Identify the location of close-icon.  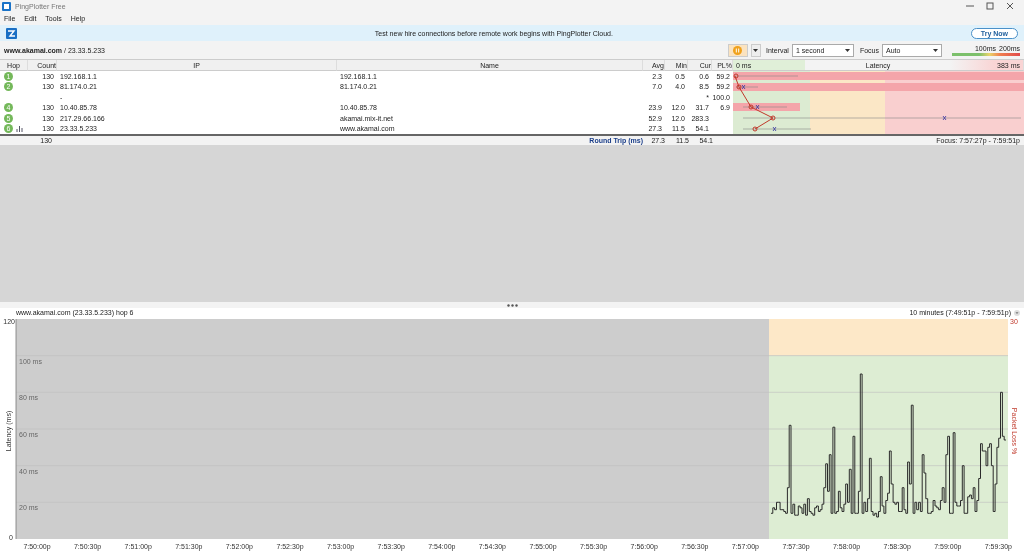
(1010, 6).